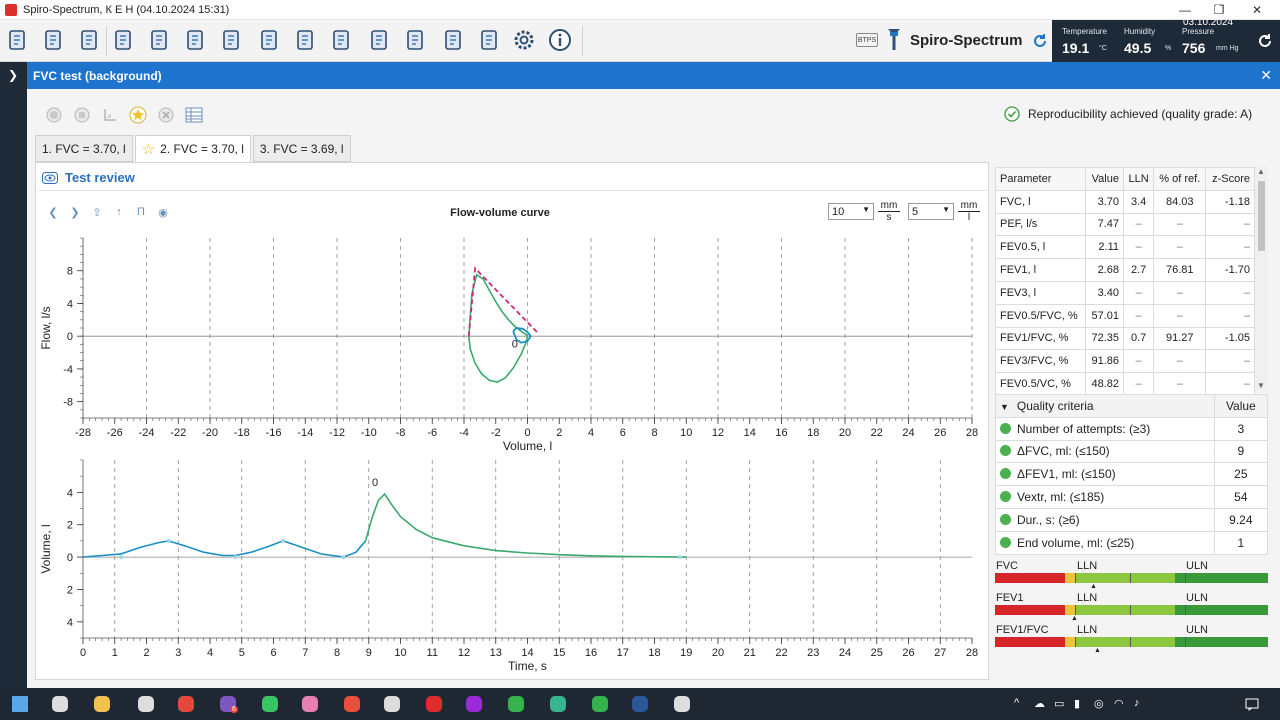 The height and width of the screenshot is (720, 1280). Describe the element at coordinates (194, 115) in the screenshot. I see `table-icon` at that location.